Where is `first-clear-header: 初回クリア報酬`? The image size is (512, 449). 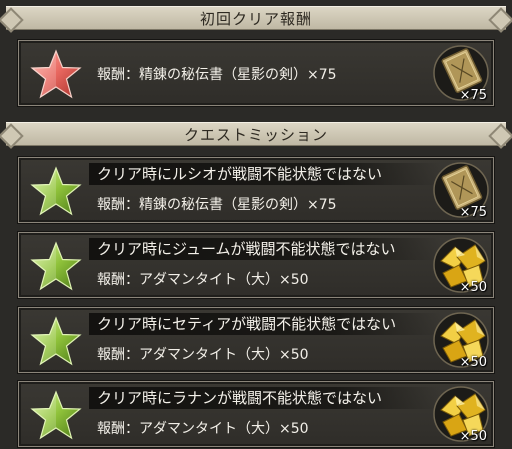 first-clear-header: 初回クリア報酬 is located at coordinates (256, 18).